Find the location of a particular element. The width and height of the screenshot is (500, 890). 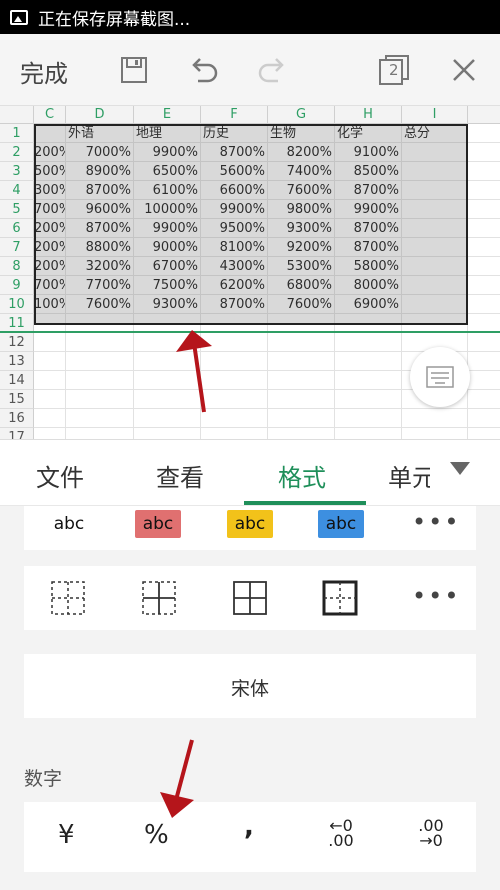

table-cell: 8200% is located at coordinates (301, 152).